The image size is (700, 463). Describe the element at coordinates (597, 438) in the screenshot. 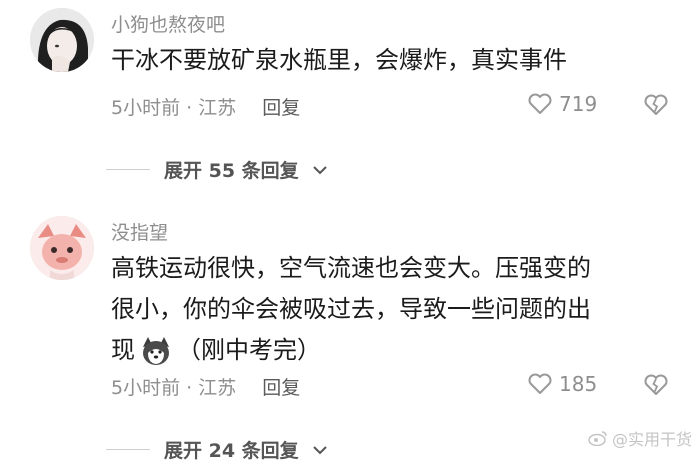

I see `weibo-logo-icon` at that location.